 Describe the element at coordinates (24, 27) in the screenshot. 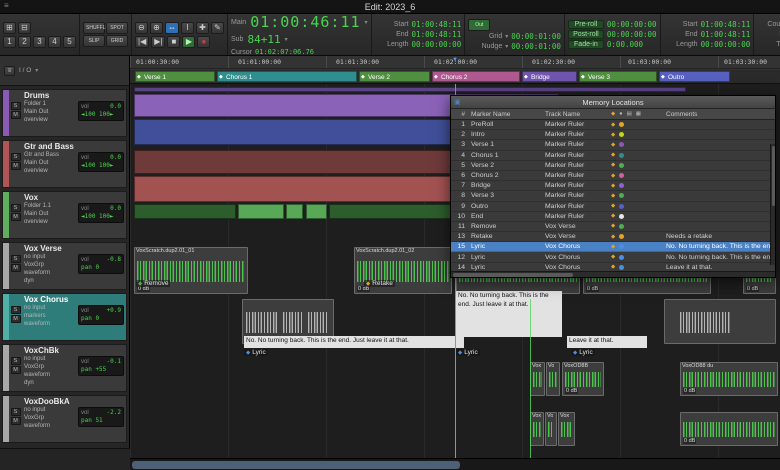

I see `window-split-icon: ⊟` at that location.